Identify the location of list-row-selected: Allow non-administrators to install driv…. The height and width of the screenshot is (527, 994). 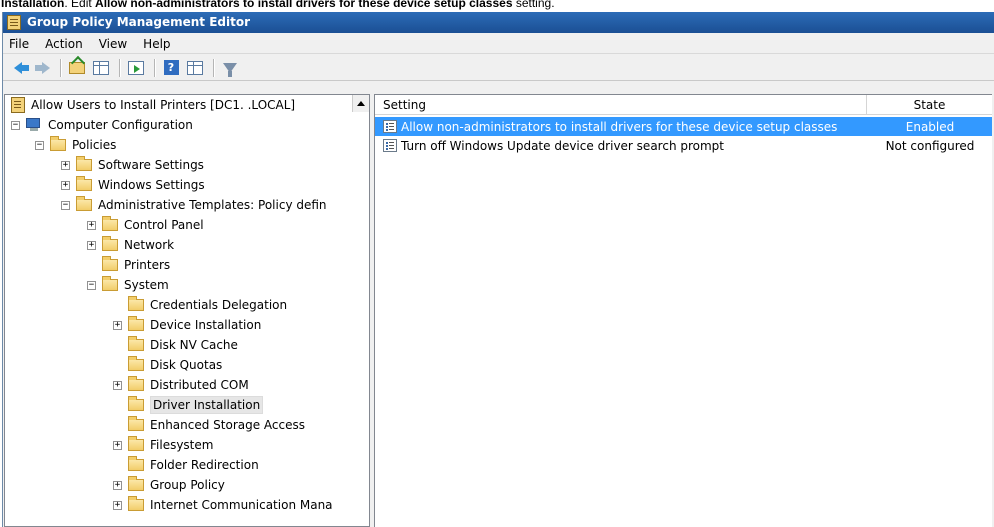
(683, 126).